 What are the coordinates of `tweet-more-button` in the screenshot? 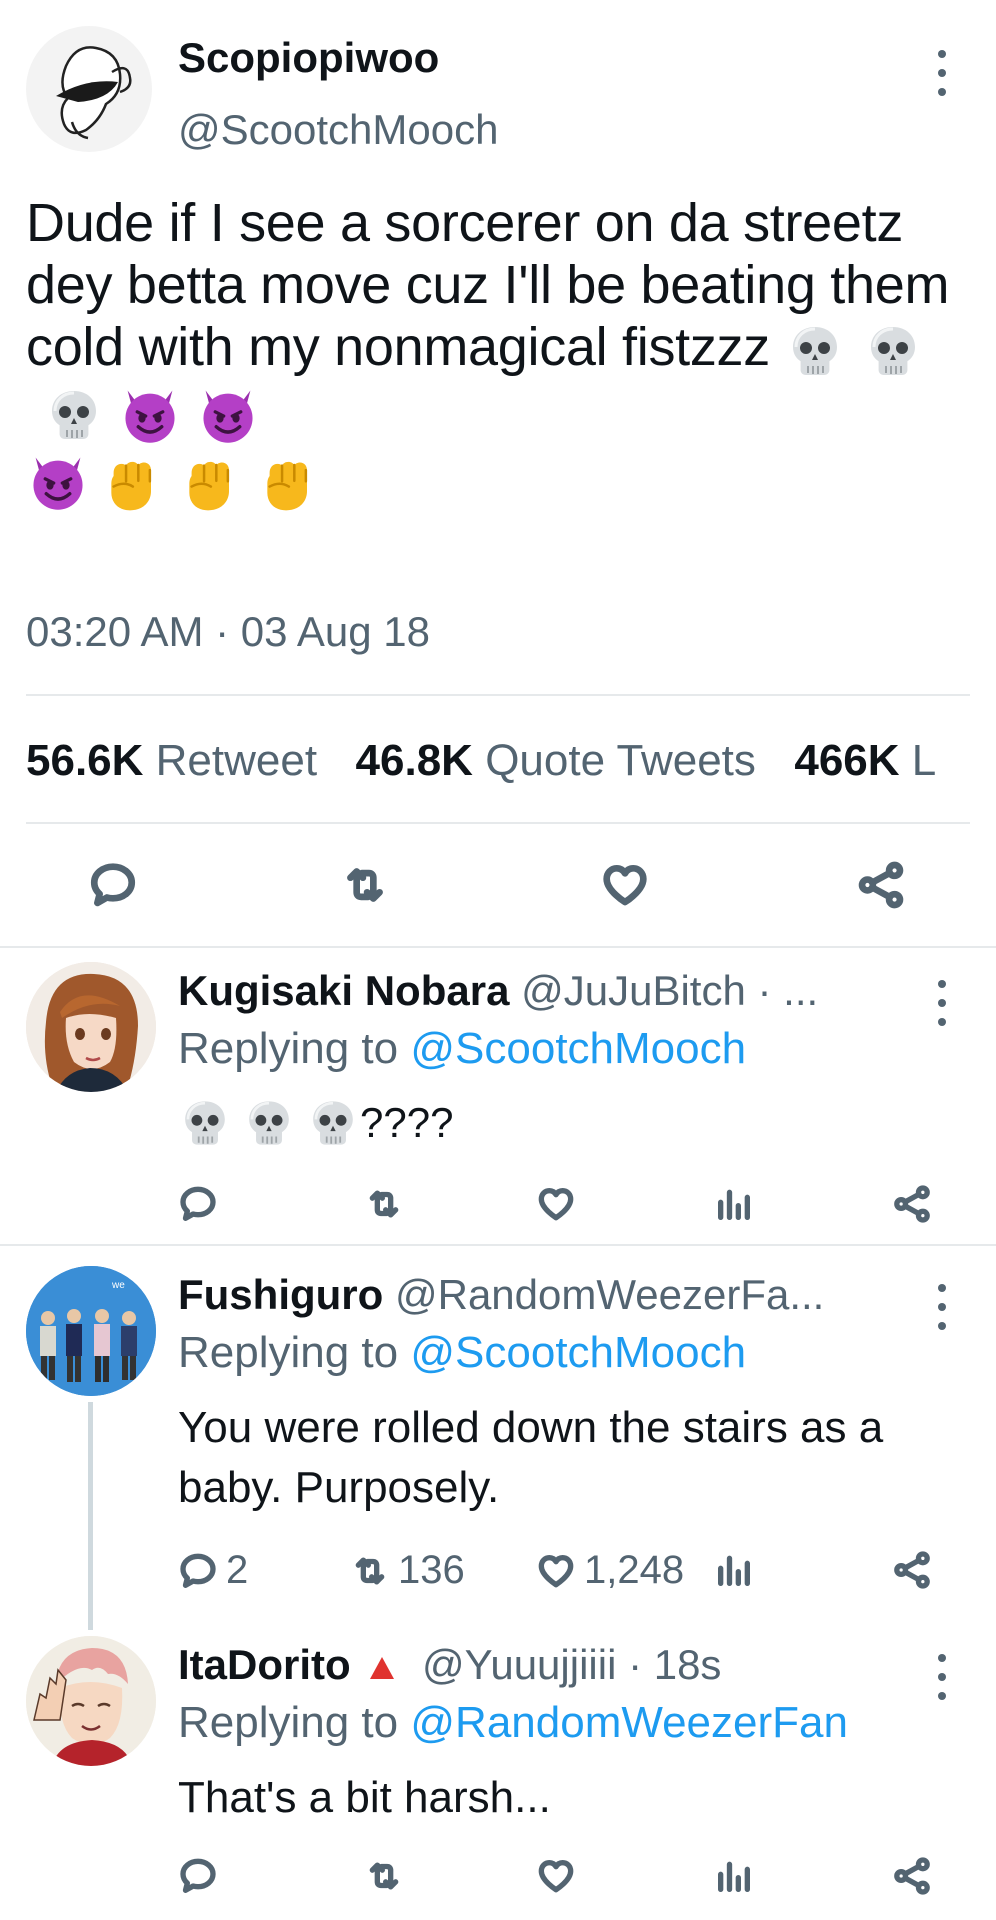 It's located at (942, 73).